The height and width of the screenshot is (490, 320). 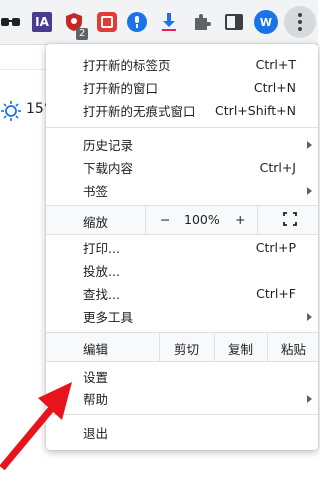 What do you see at coordinates (182, 293) in the screenshot?
I see `menu-item-find: 查找... Ctrl+F` at bounding box center [182, 293].